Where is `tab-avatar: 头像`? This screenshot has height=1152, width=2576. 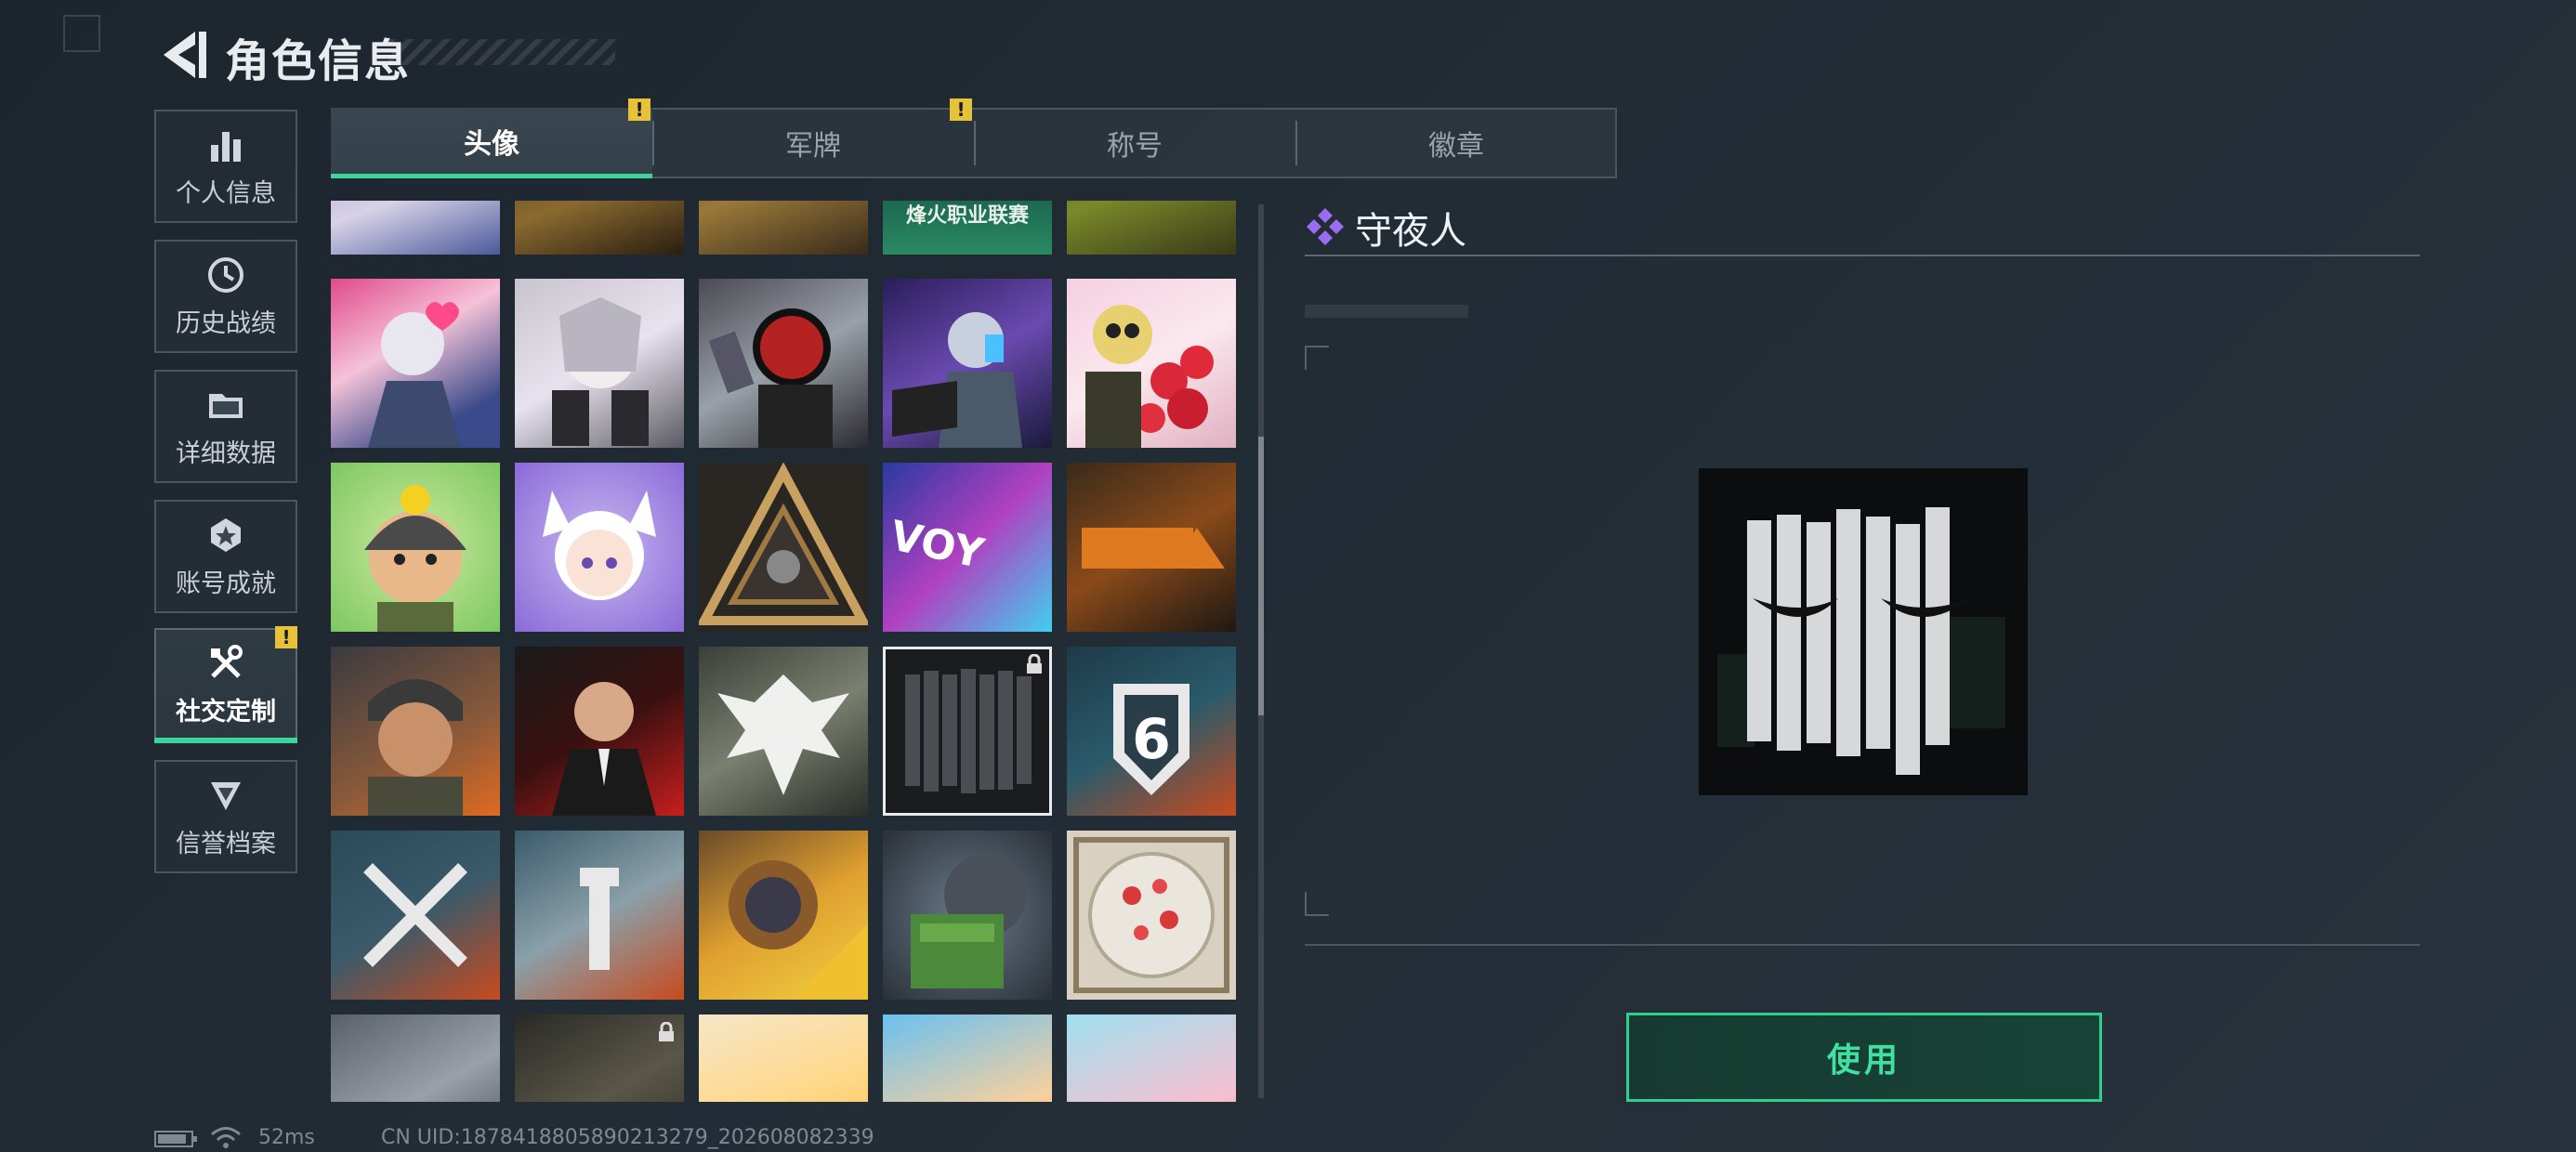 tab-avatar: 头像 is located at coordinates (491, 143).